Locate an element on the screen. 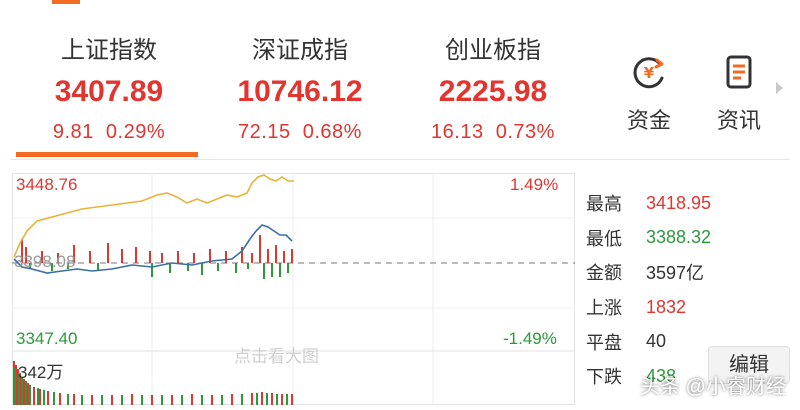  stat-row-low: 最低 3388.32 is located at coordinates (648, 238).